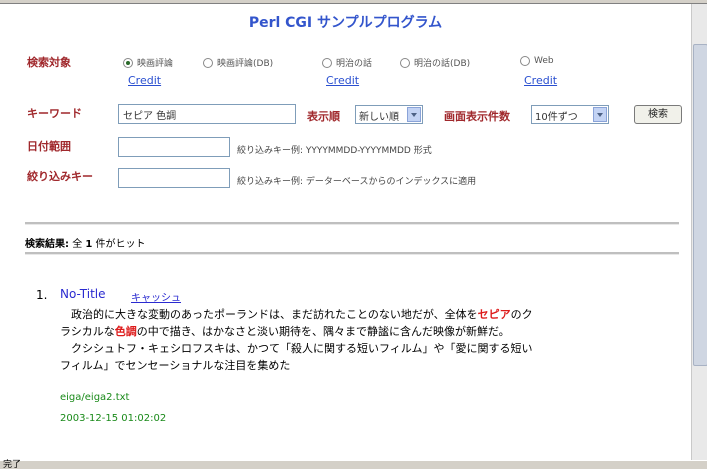 This screenshot has height=470, width=707. Describe the element at coordinates (156, 296) in the screenshot. I see `cache-link: キャッシュ` at that location.